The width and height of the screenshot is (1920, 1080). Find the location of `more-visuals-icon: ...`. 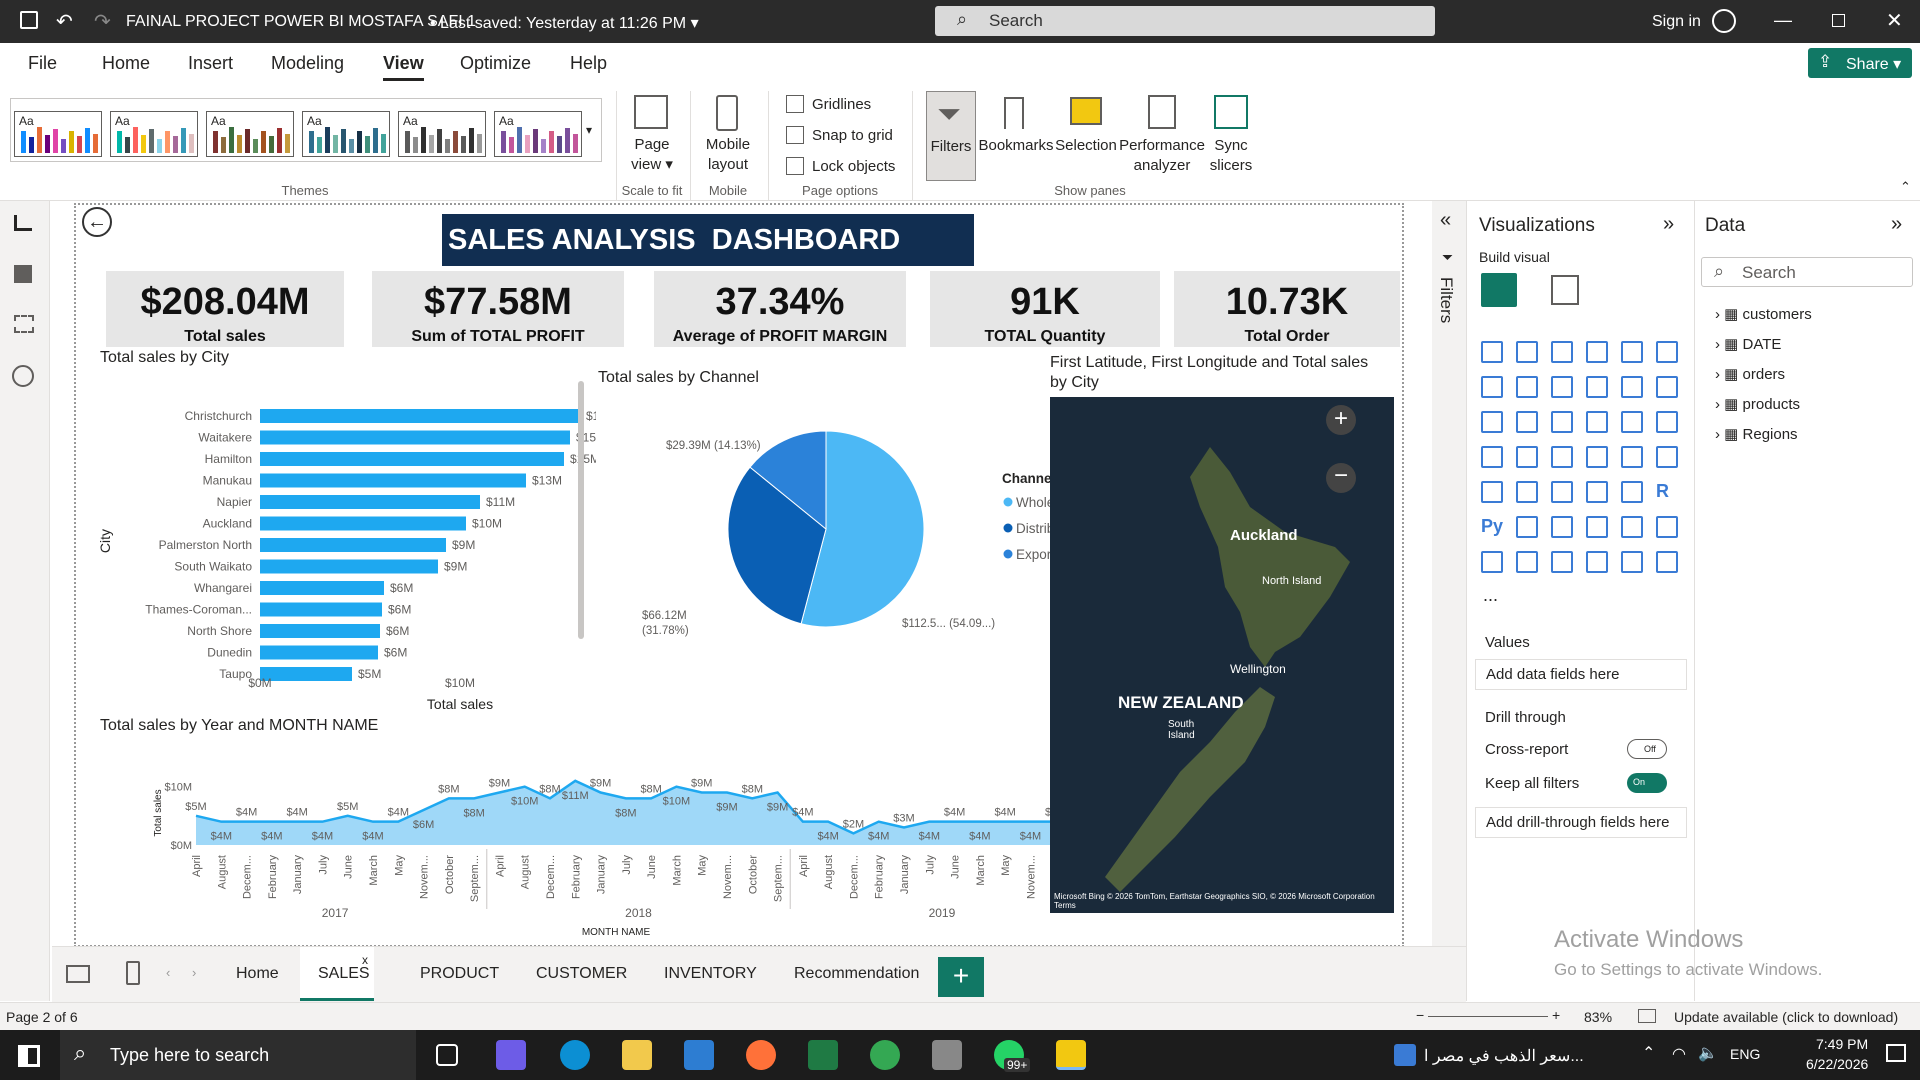

more-visuals-icon: ... is located at coordinates (1490, 595).